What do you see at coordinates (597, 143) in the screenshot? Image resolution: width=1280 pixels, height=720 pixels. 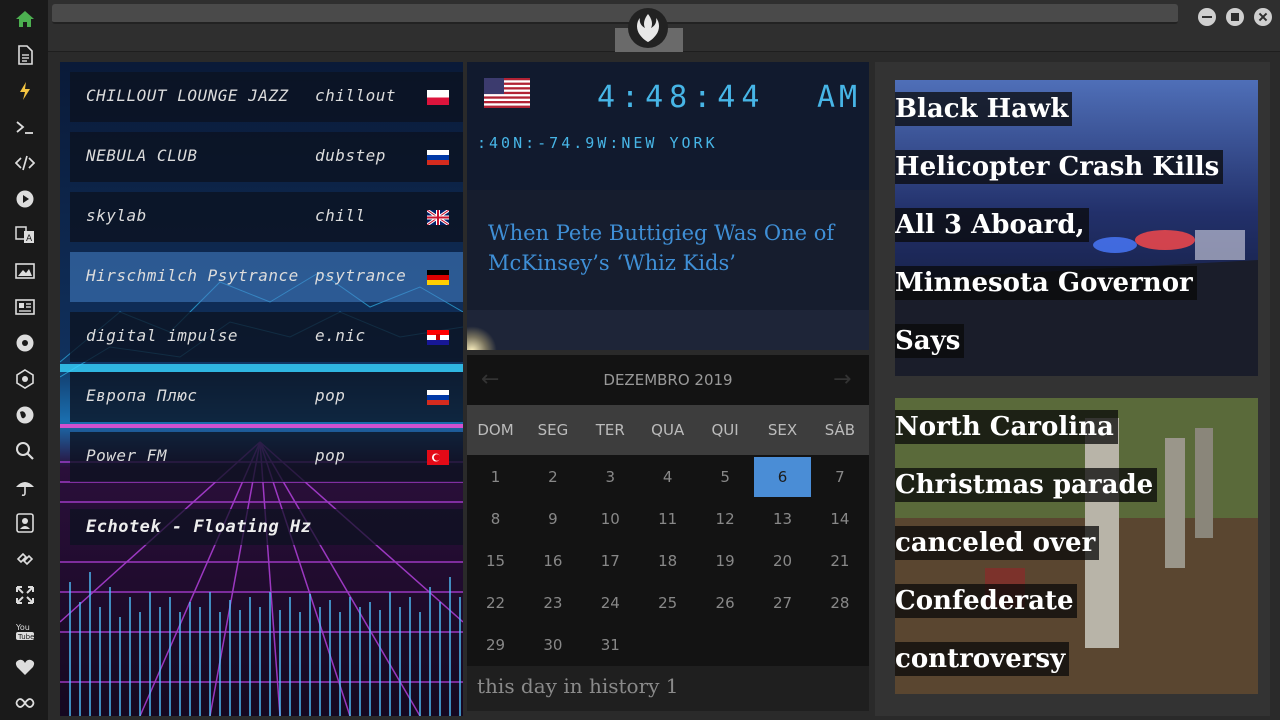 I see `clock-location: :40N:-74.9W:NEW YORK` at bounding box center [597, 143].